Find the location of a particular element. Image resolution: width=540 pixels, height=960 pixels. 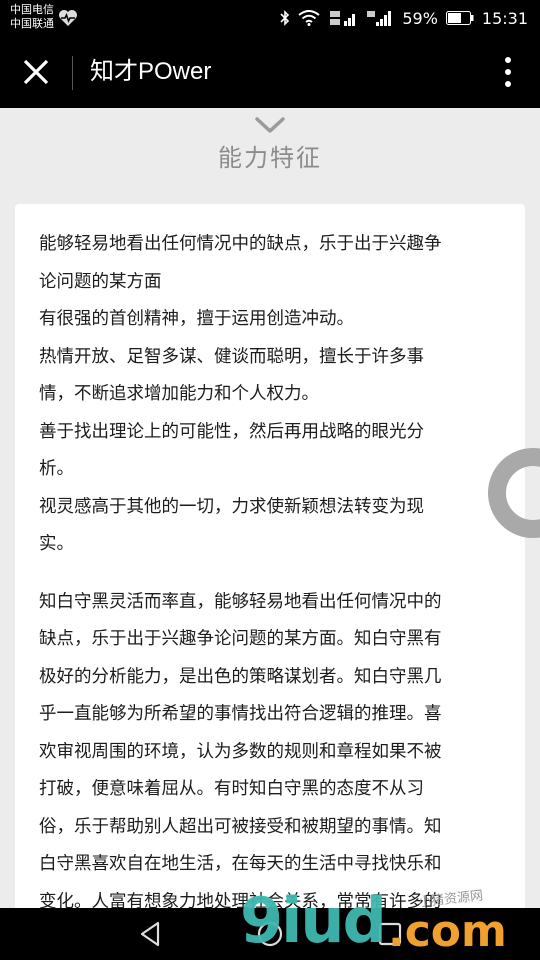

clock: 15:31 is located at coordinates (504, 18).